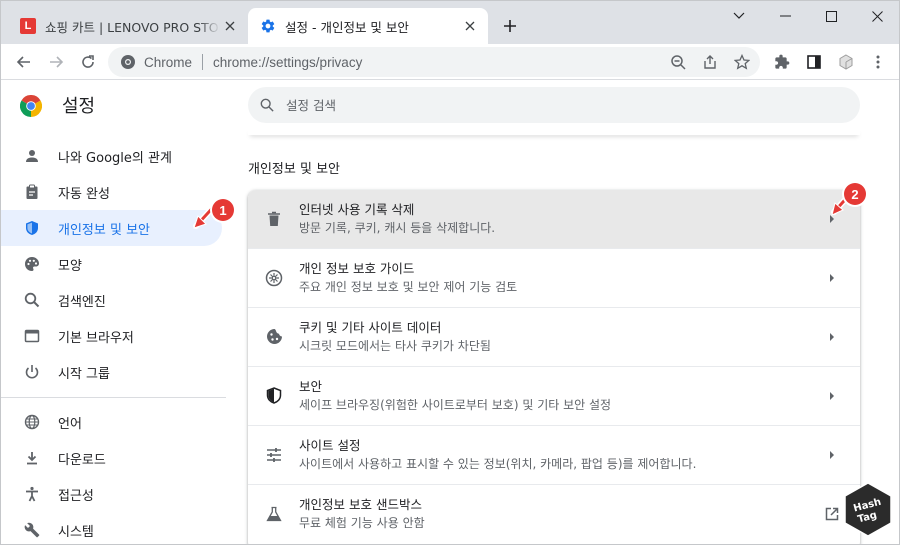  I want to click on reload-icon, so click(88, 62).